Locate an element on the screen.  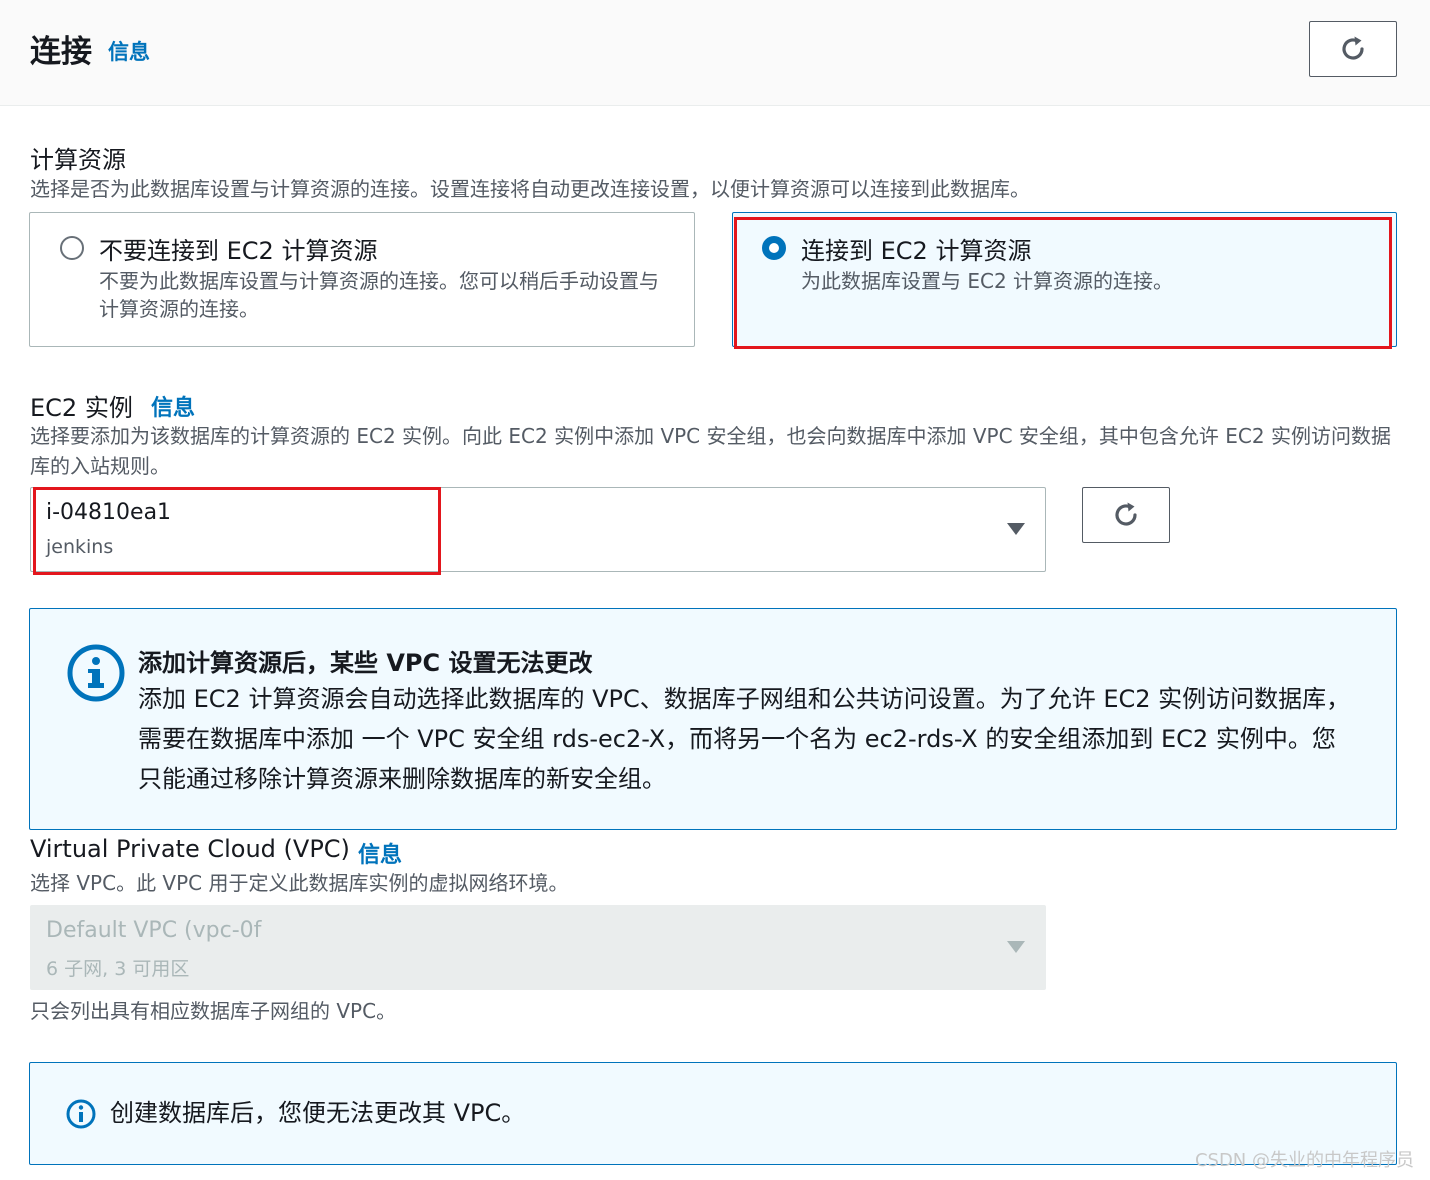
ec2-info-link: 信息 is located at coordinates (173, 406).